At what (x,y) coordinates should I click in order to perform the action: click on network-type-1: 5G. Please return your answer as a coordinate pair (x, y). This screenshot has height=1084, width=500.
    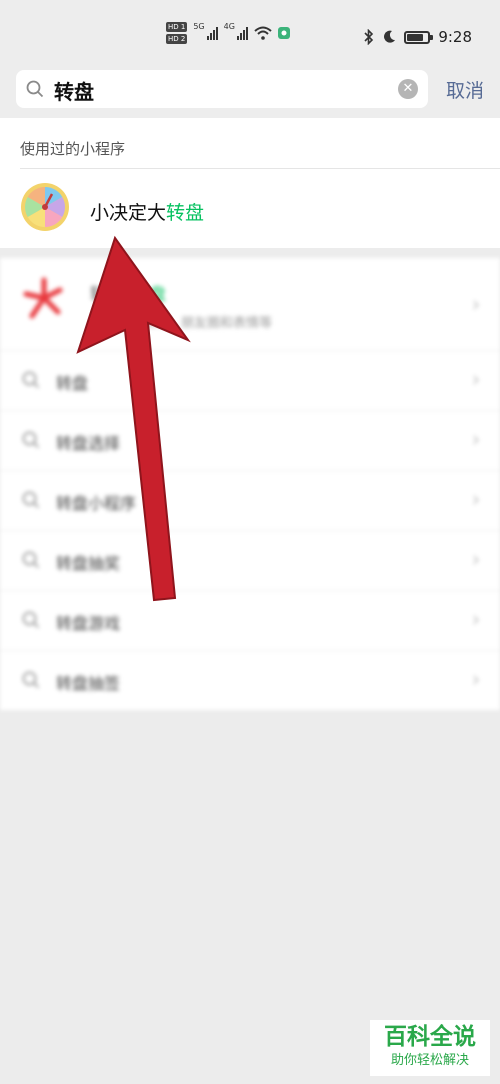
    Looking at the image, I should click on (199, 26).